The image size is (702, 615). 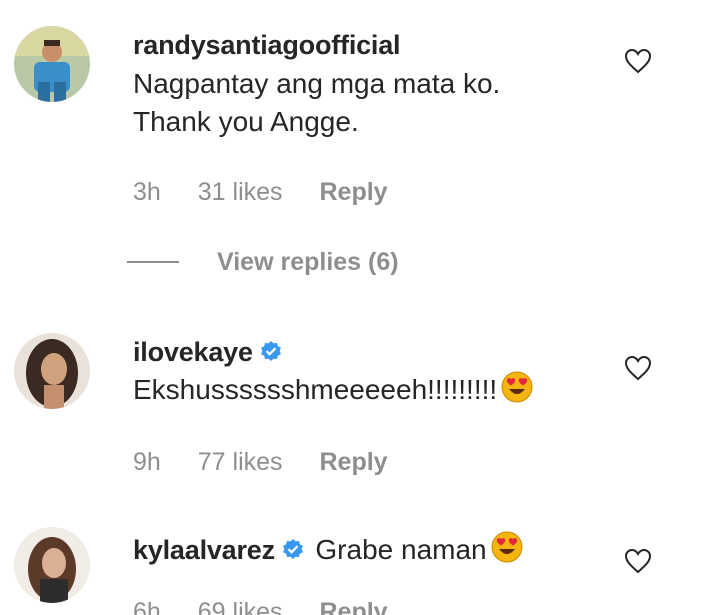 What do you see at coordinates (317, 83) in the screenshot?
I see `comment-text-line: Nagpantay ang mga mata ko.` at bounding box center [317, 83].